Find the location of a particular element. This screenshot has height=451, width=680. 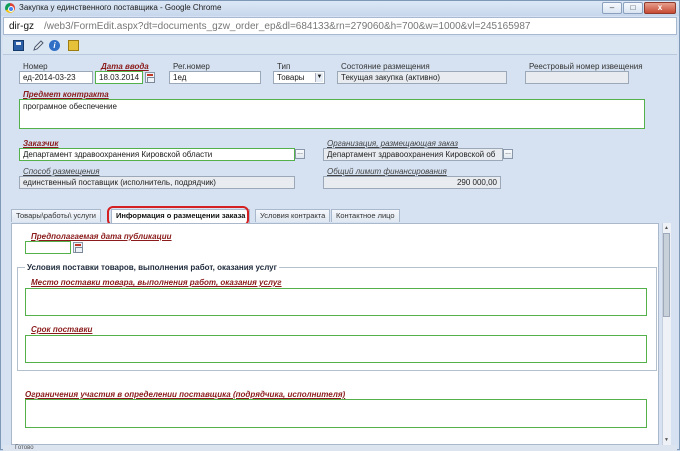

tip-select: Товары ▼ is located at coordinates (299, 77).